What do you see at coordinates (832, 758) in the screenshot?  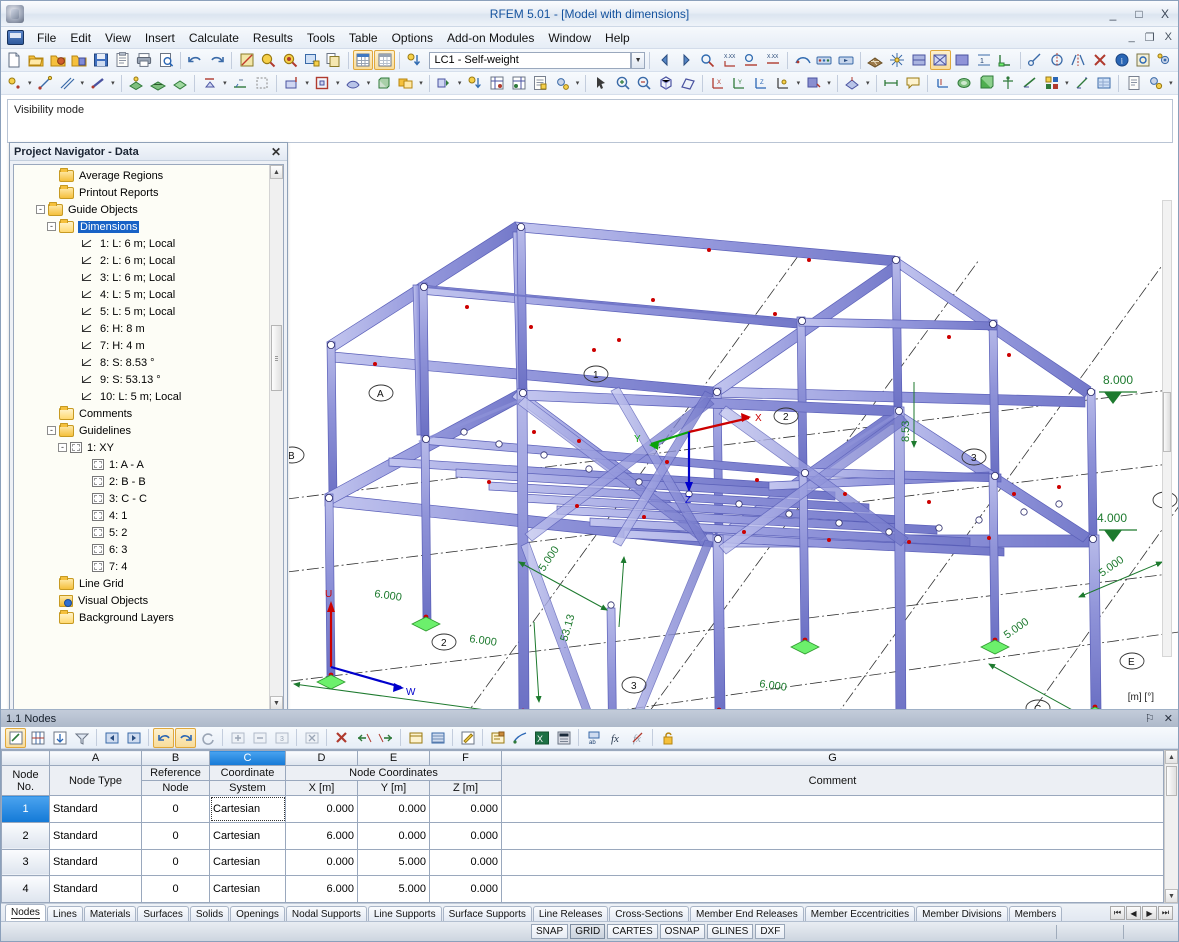 I see `col-letter-g: G` at bounding box center [832, 758].